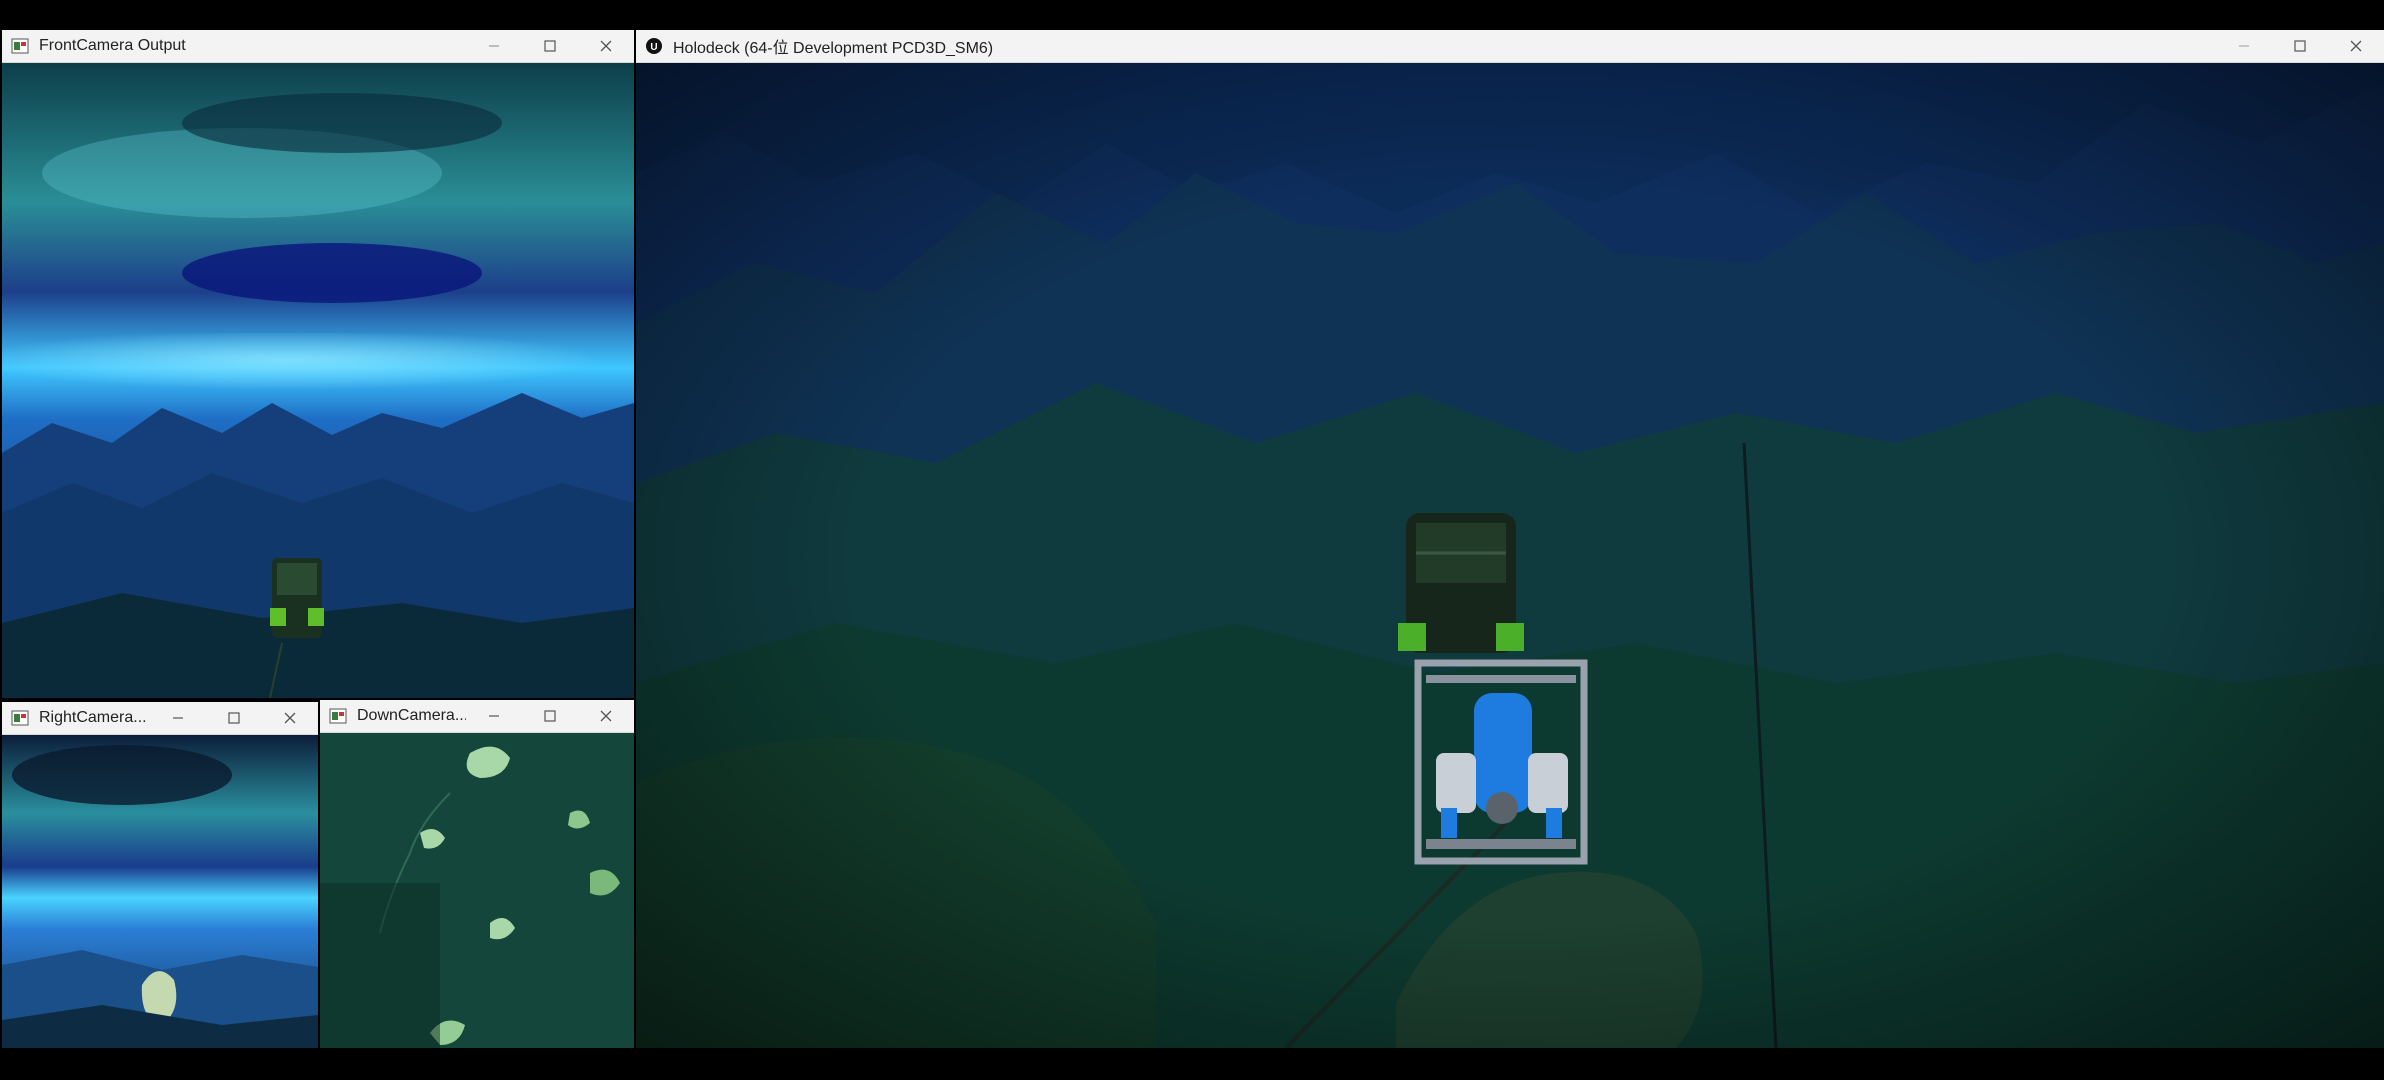 This screenshot has height=1080, width=2384. What do you see at coordinates (833, 48) in the screenshot?
I see `holodeck-title: Holodeck (64-位 Development PCD3D_SM6)` at bounding box center [833, 48].